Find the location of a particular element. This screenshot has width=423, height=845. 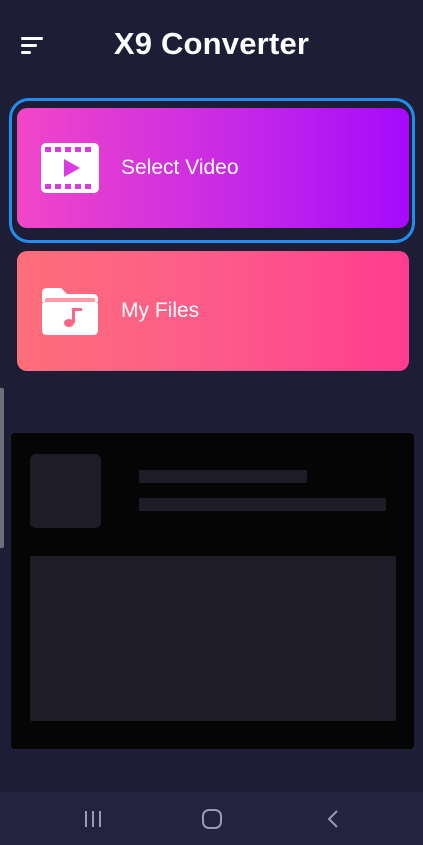

edge-panel-handle is located at coordinates (2, 468).